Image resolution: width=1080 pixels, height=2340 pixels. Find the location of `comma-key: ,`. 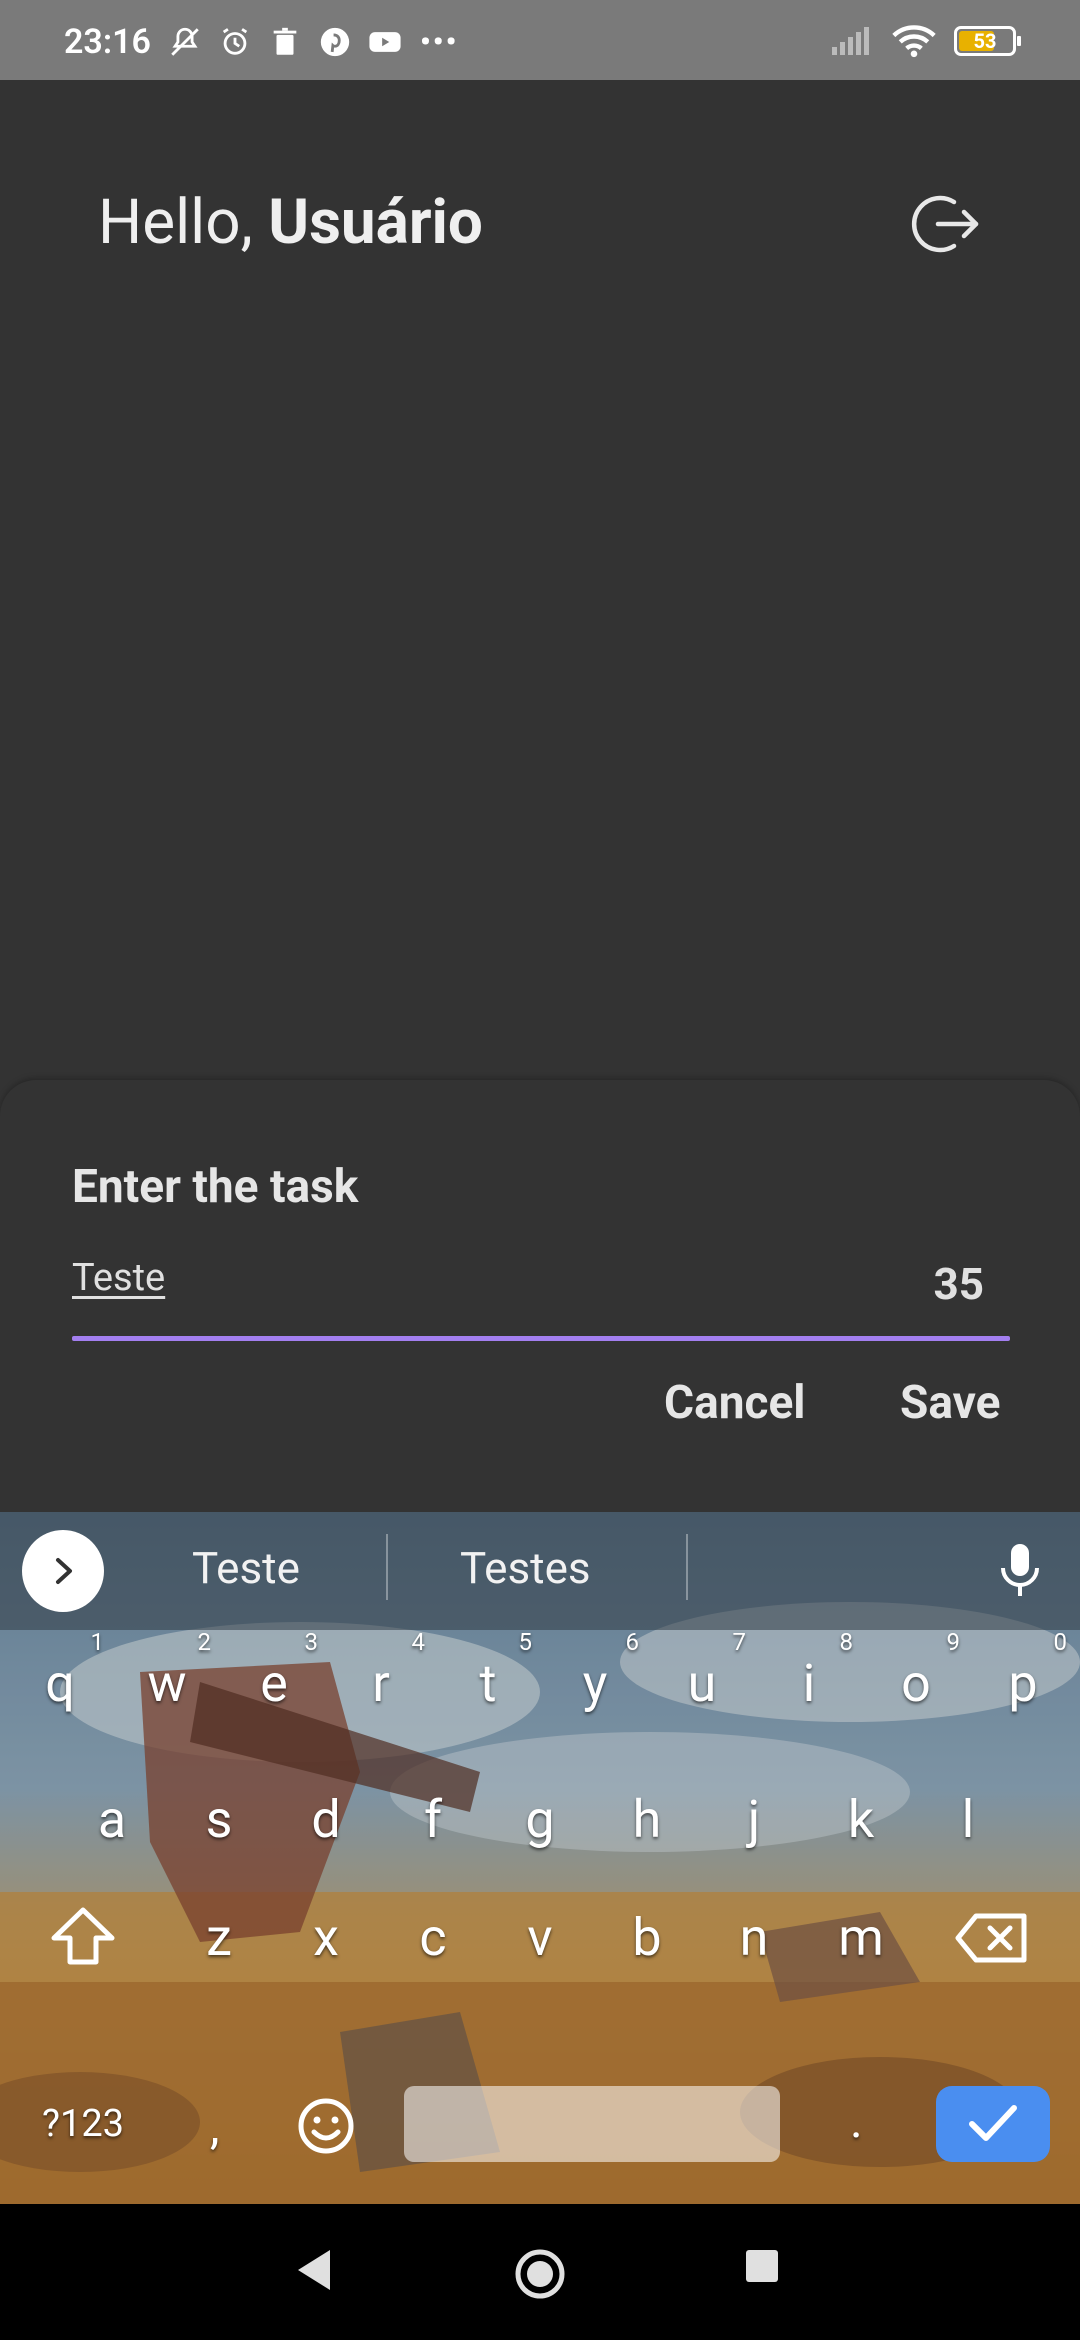

comma-key: , is located at coordinates (214, 2126).